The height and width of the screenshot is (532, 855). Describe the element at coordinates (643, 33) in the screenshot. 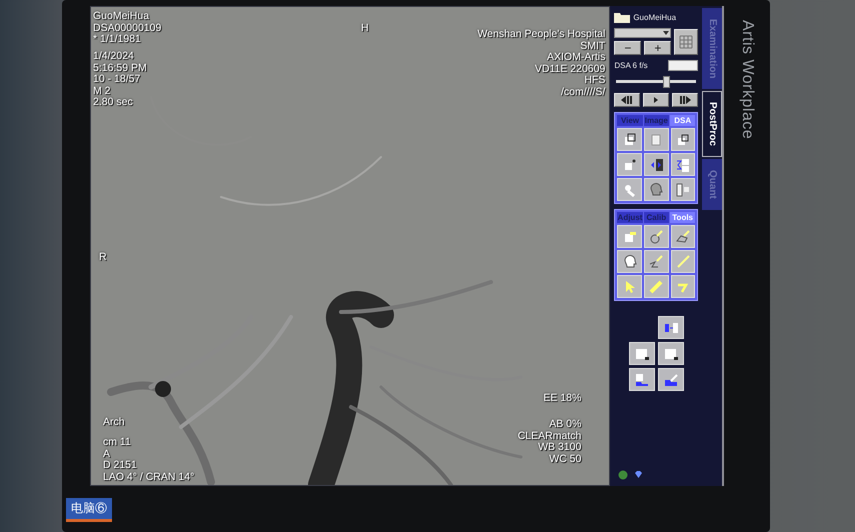

I see `dropdown-field` at that location.